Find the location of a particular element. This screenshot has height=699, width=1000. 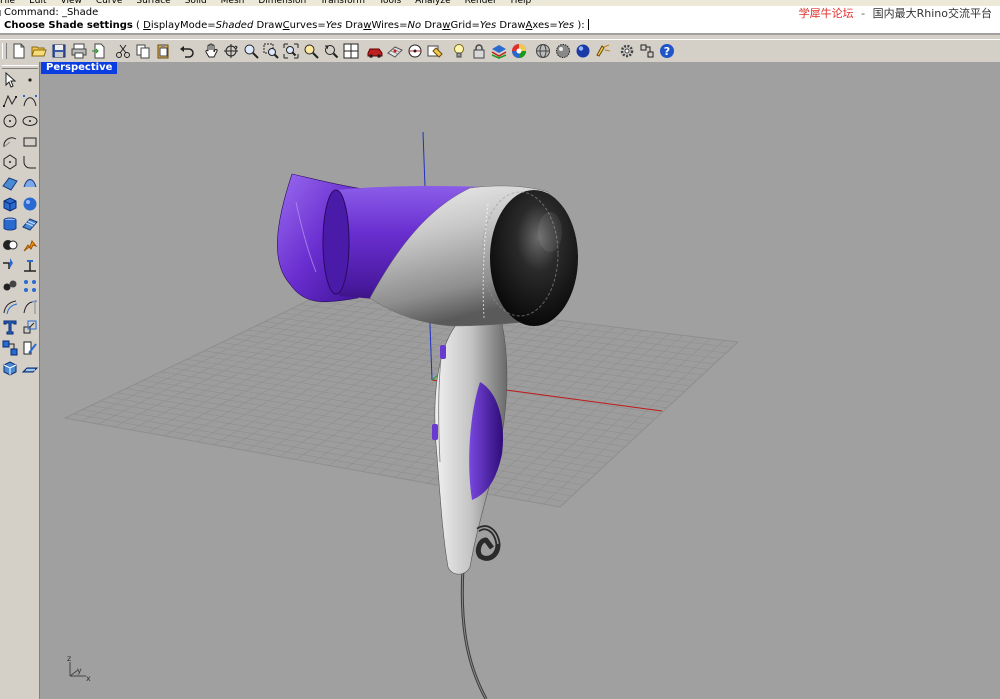

grid-snap-icon is located at coordinates (394, 51).